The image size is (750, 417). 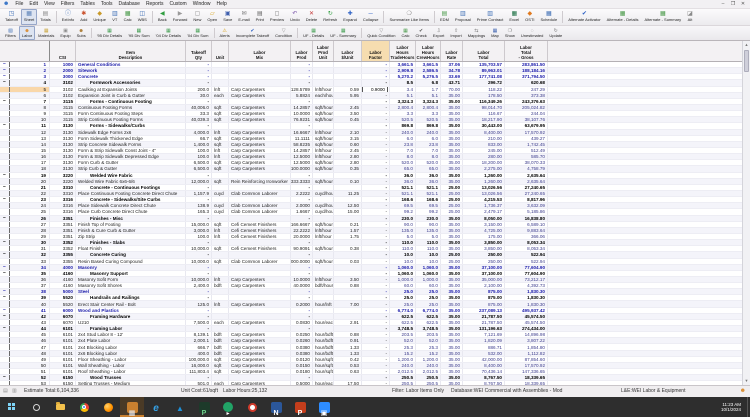 I want to click on cell-labor-hours-crew: 1,060.0, so click(x=428, y=267).